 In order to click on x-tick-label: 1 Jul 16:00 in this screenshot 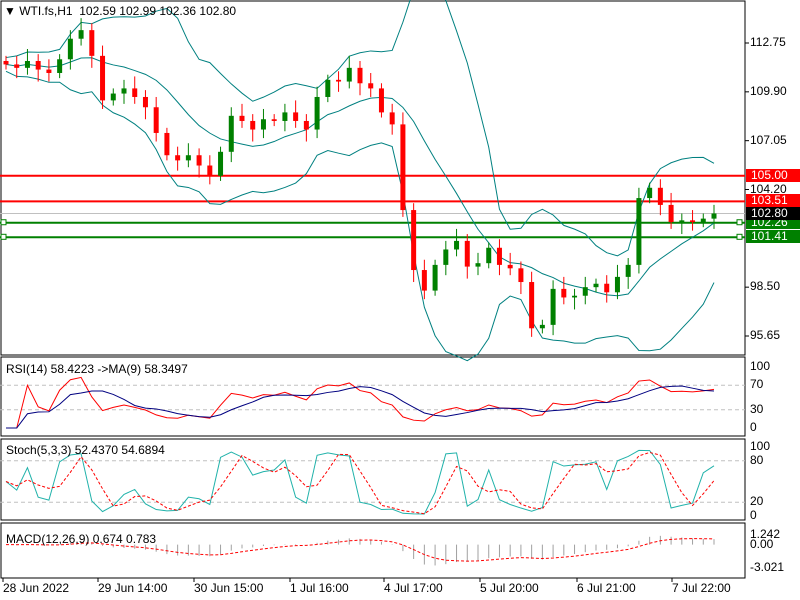, I will do `click(319, 588)`.